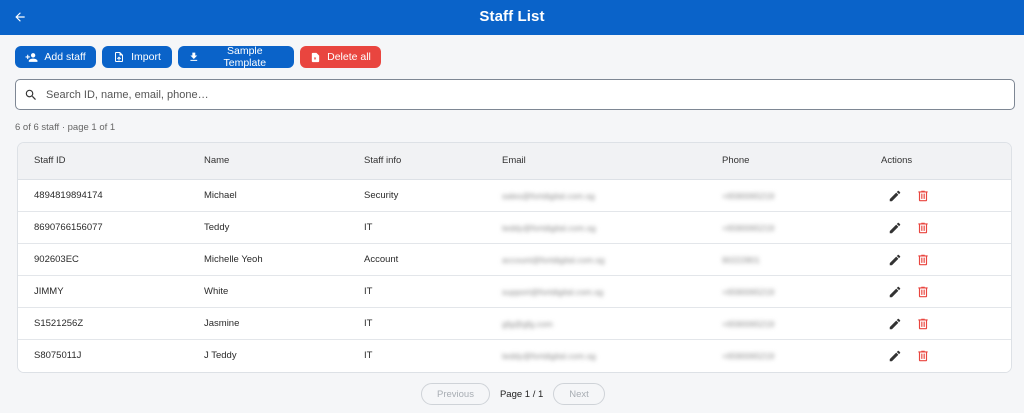 The height and width of the screenshot is (413, 1024). Describe the element at coordinates (50, 160) in the screenshot. I see `column-header-staff-id: Staff ID` at that location.